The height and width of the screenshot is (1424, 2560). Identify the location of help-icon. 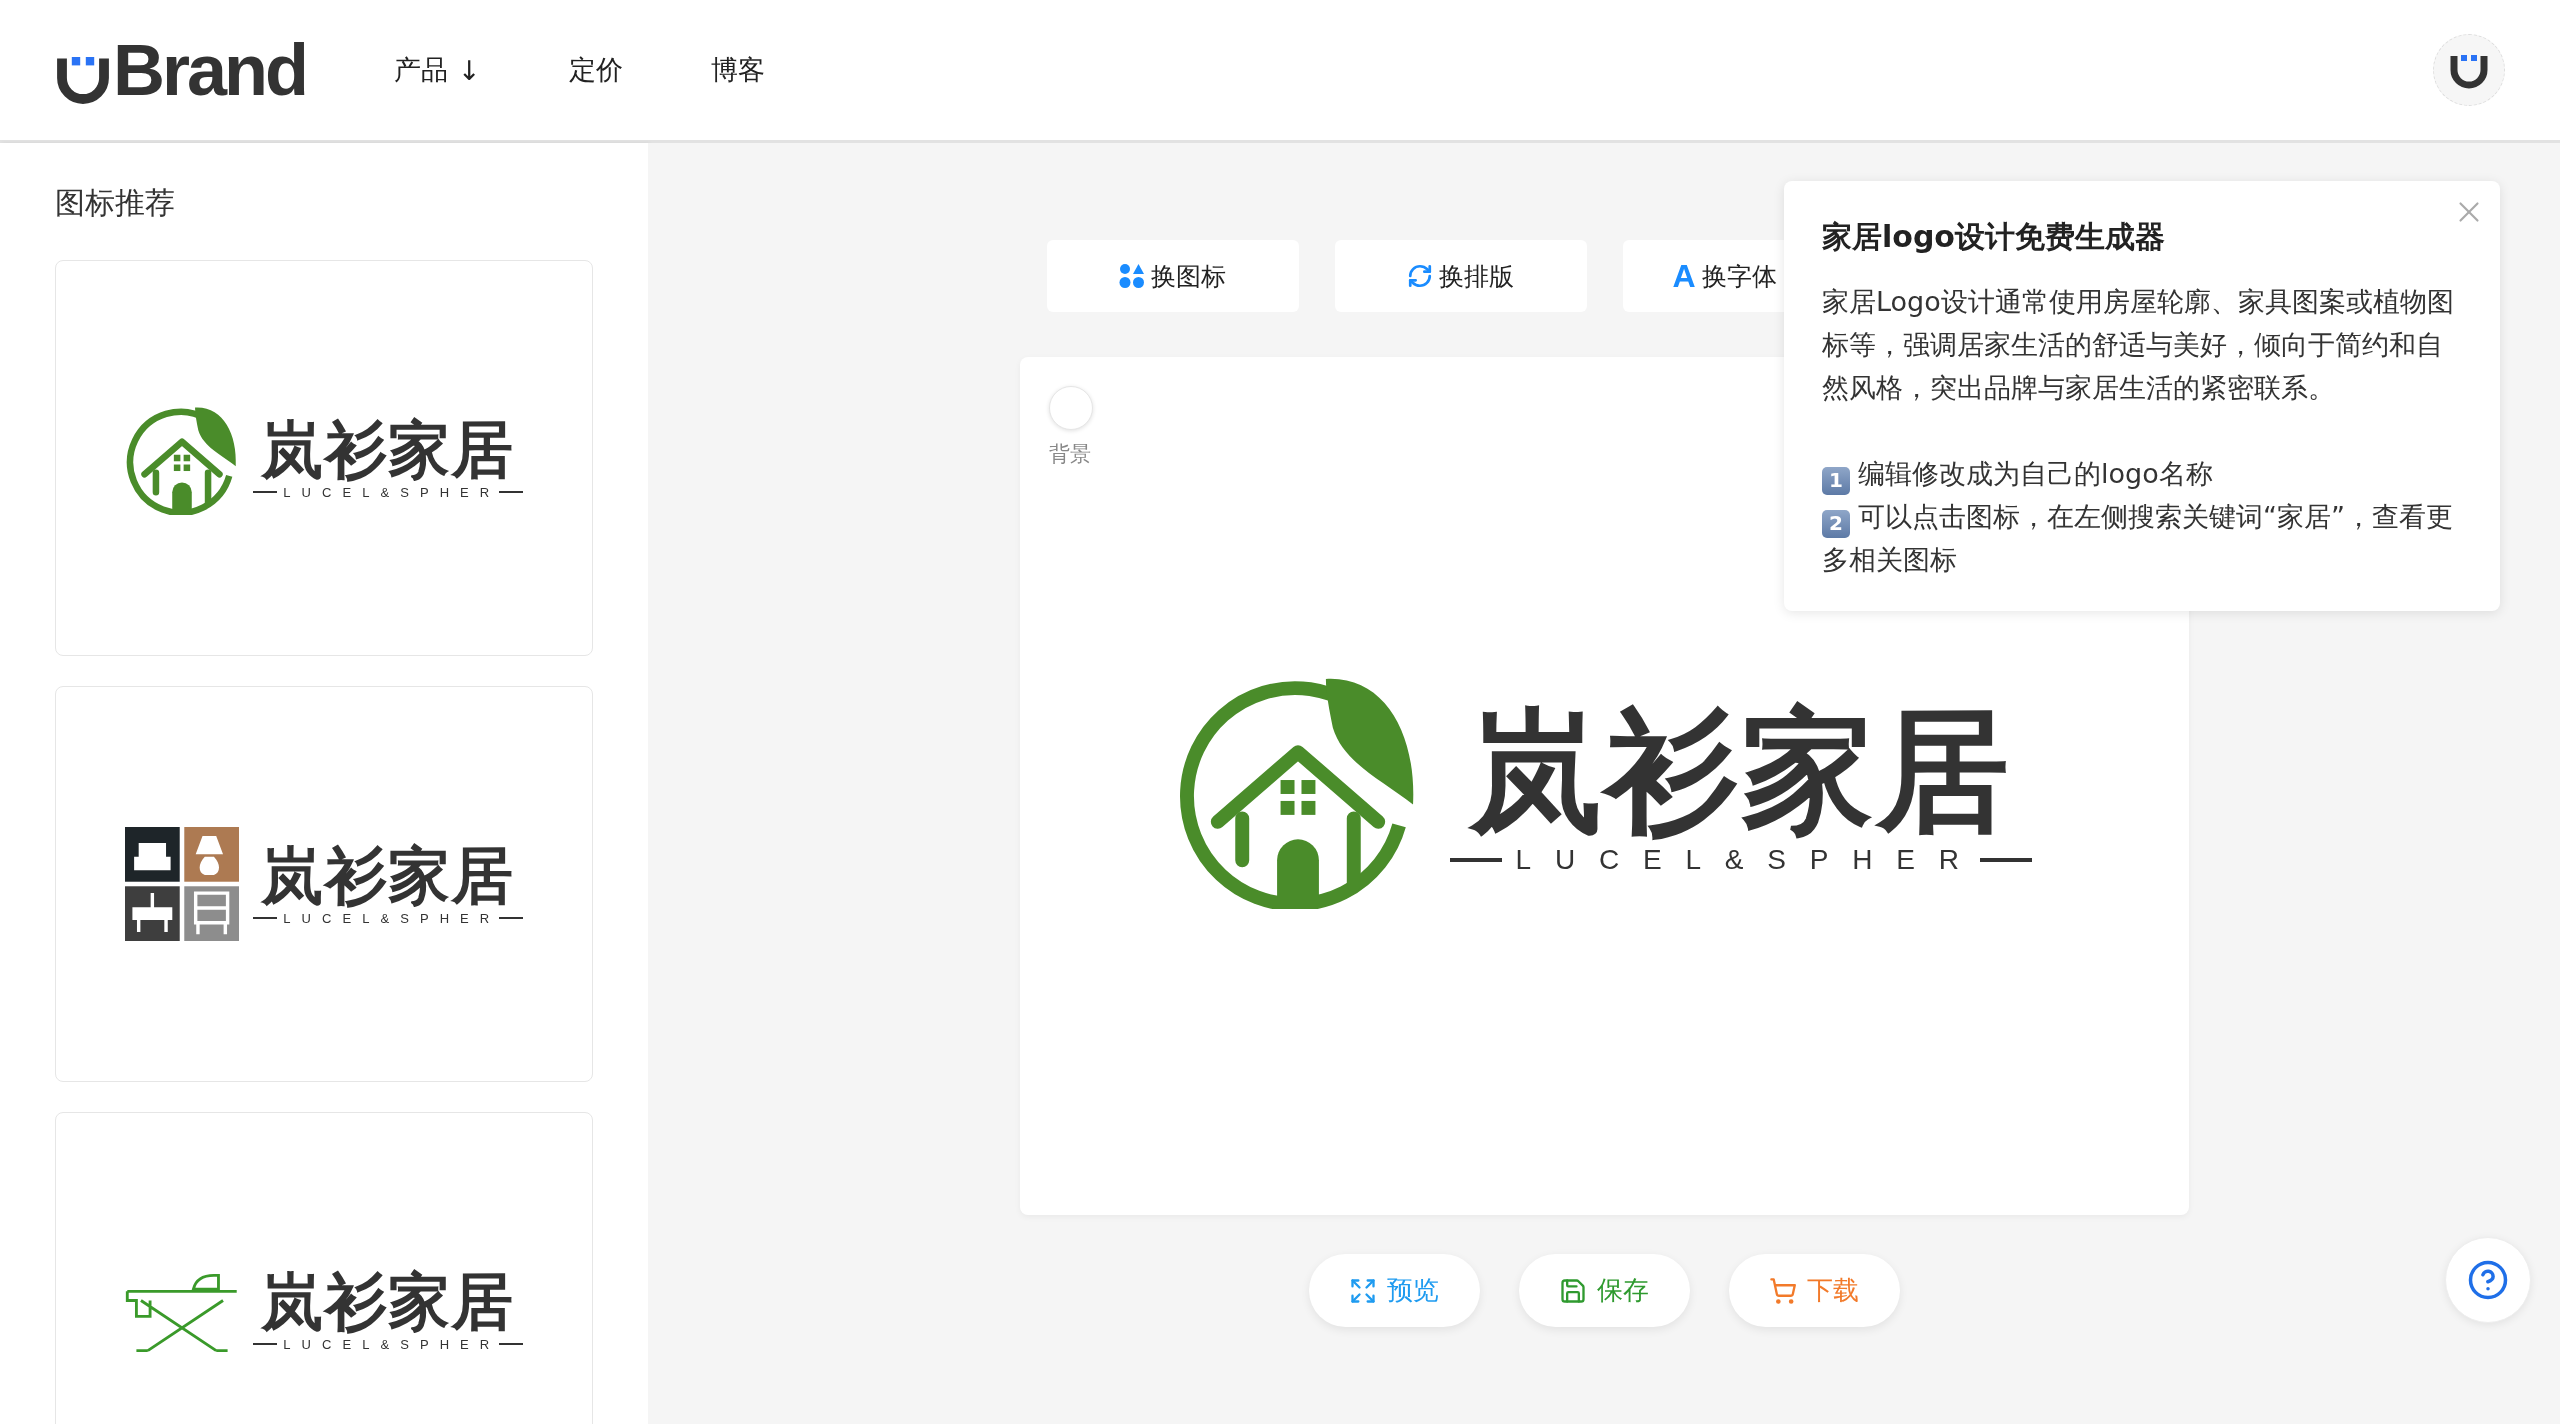
(2488, 1280).